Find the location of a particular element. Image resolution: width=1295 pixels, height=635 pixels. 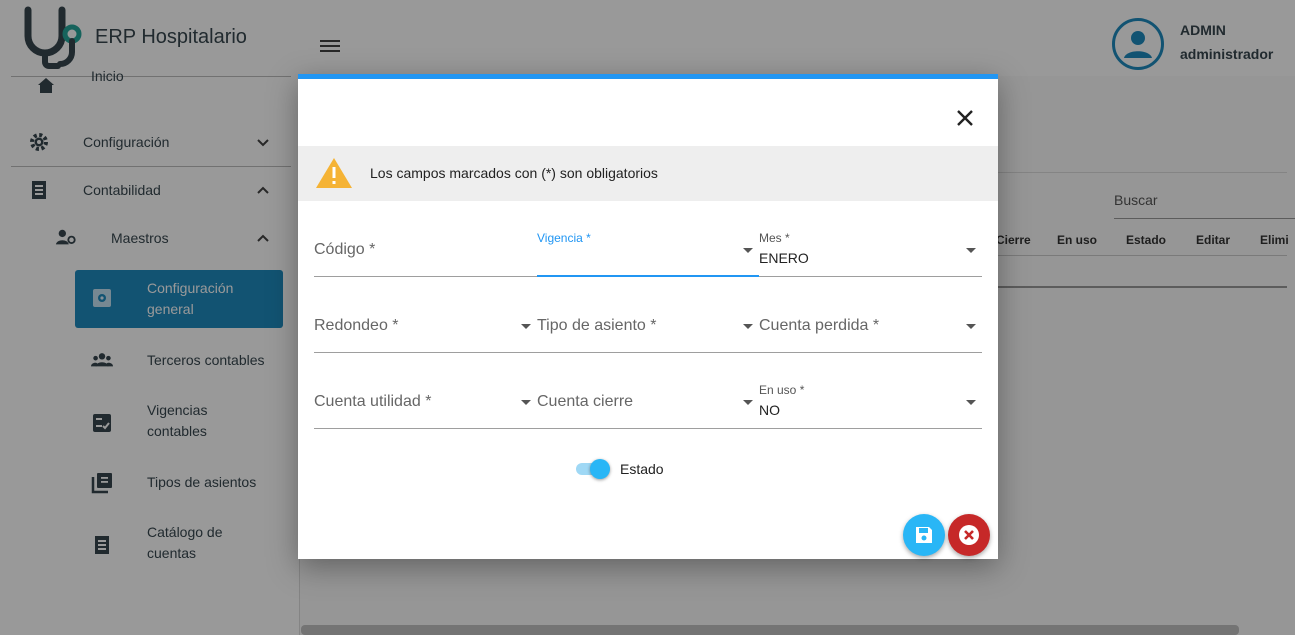

mes-select: Mes * ENERO is located at coordinates (870, 239).